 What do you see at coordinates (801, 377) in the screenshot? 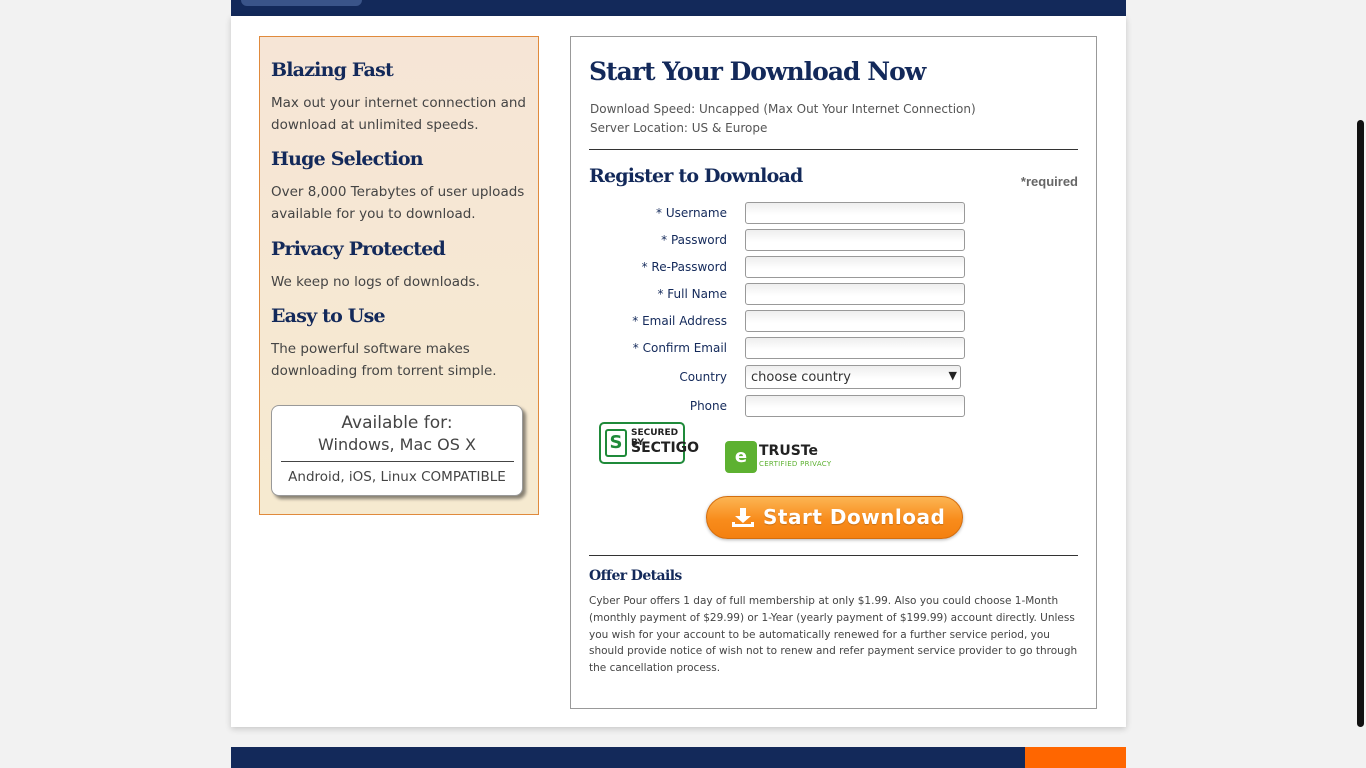
I see `country-select-value: choose country` at bounding box center [801, 377].